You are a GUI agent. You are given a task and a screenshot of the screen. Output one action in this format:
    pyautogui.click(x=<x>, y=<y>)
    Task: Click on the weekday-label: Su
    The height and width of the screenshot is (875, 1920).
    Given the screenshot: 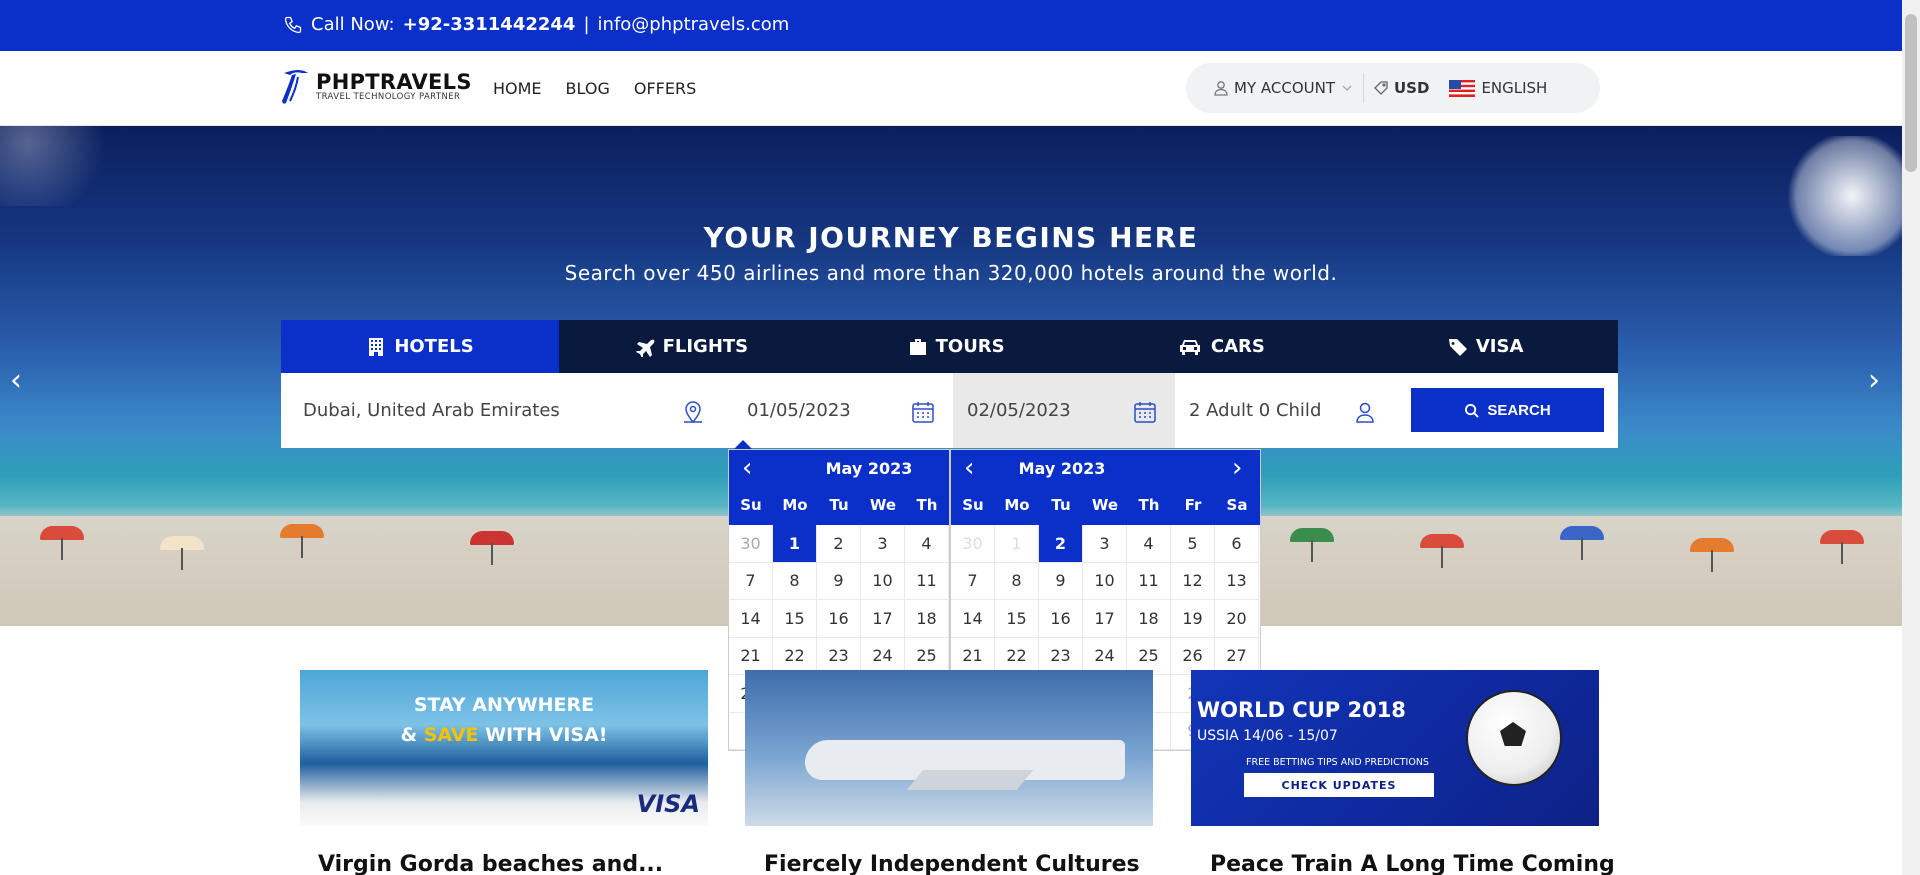 What is the action you would take?
    pyautogui.click(x=973, y=505)
    